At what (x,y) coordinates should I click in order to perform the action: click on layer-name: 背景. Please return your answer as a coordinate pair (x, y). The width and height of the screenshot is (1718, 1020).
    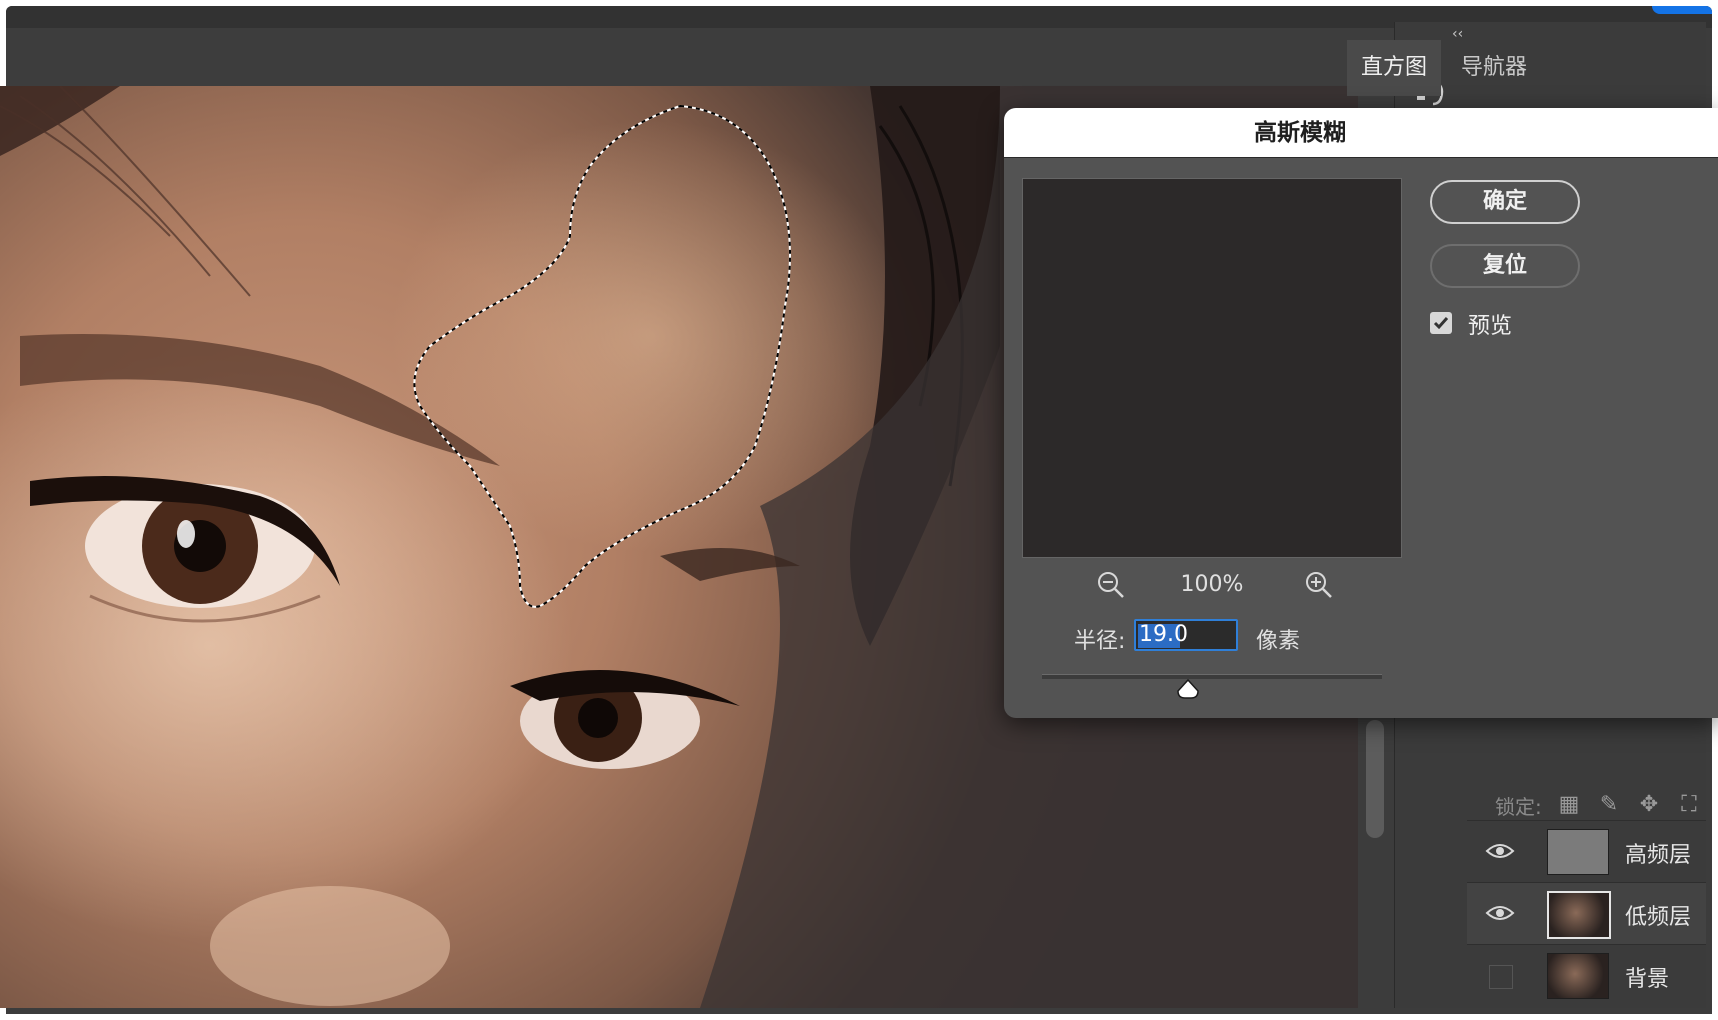
    Looking at the image, I should click on (1647, 979).